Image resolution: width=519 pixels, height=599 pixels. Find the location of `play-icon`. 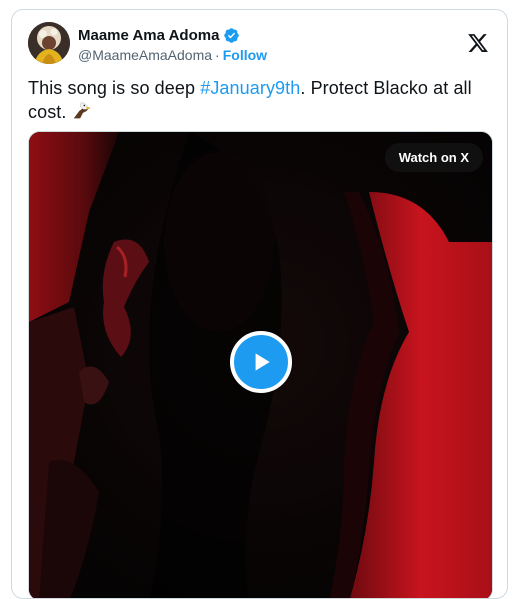

play-icon is located at coordinates (262, 362).